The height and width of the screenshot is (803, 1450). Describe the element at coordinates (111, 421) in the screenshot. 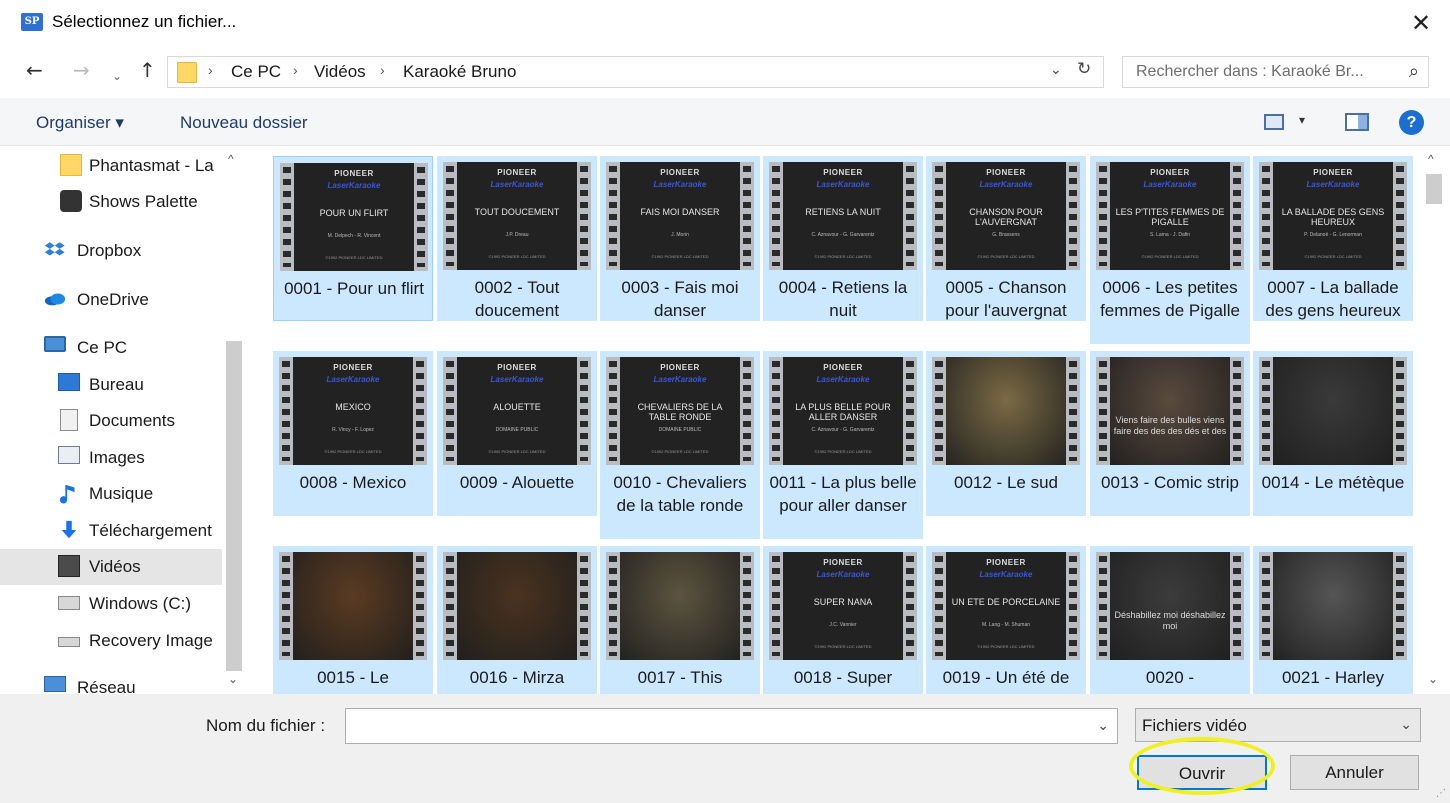

I see `sidebar-item-documents: Documents` at that location.